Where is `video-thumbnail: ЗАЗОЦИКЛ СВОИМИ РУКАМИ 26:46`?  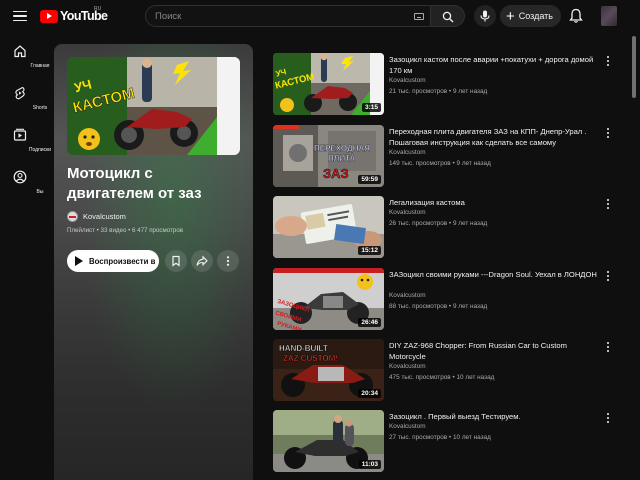
video-thumbnail: ЗАЗОЦИКЛ СВОИМИ РУКАМИ 26:46 is located at coordinates (328, 299).